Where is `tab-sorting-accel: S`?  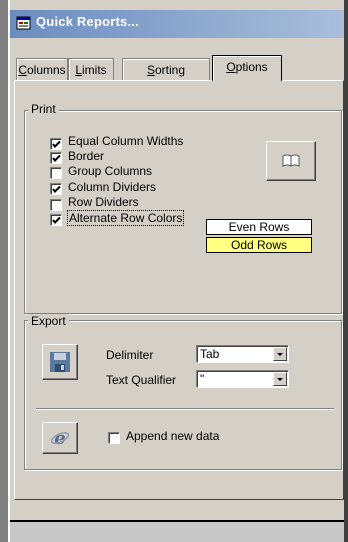 tab-sorting-accel: S is located at coordinates (150, 70).